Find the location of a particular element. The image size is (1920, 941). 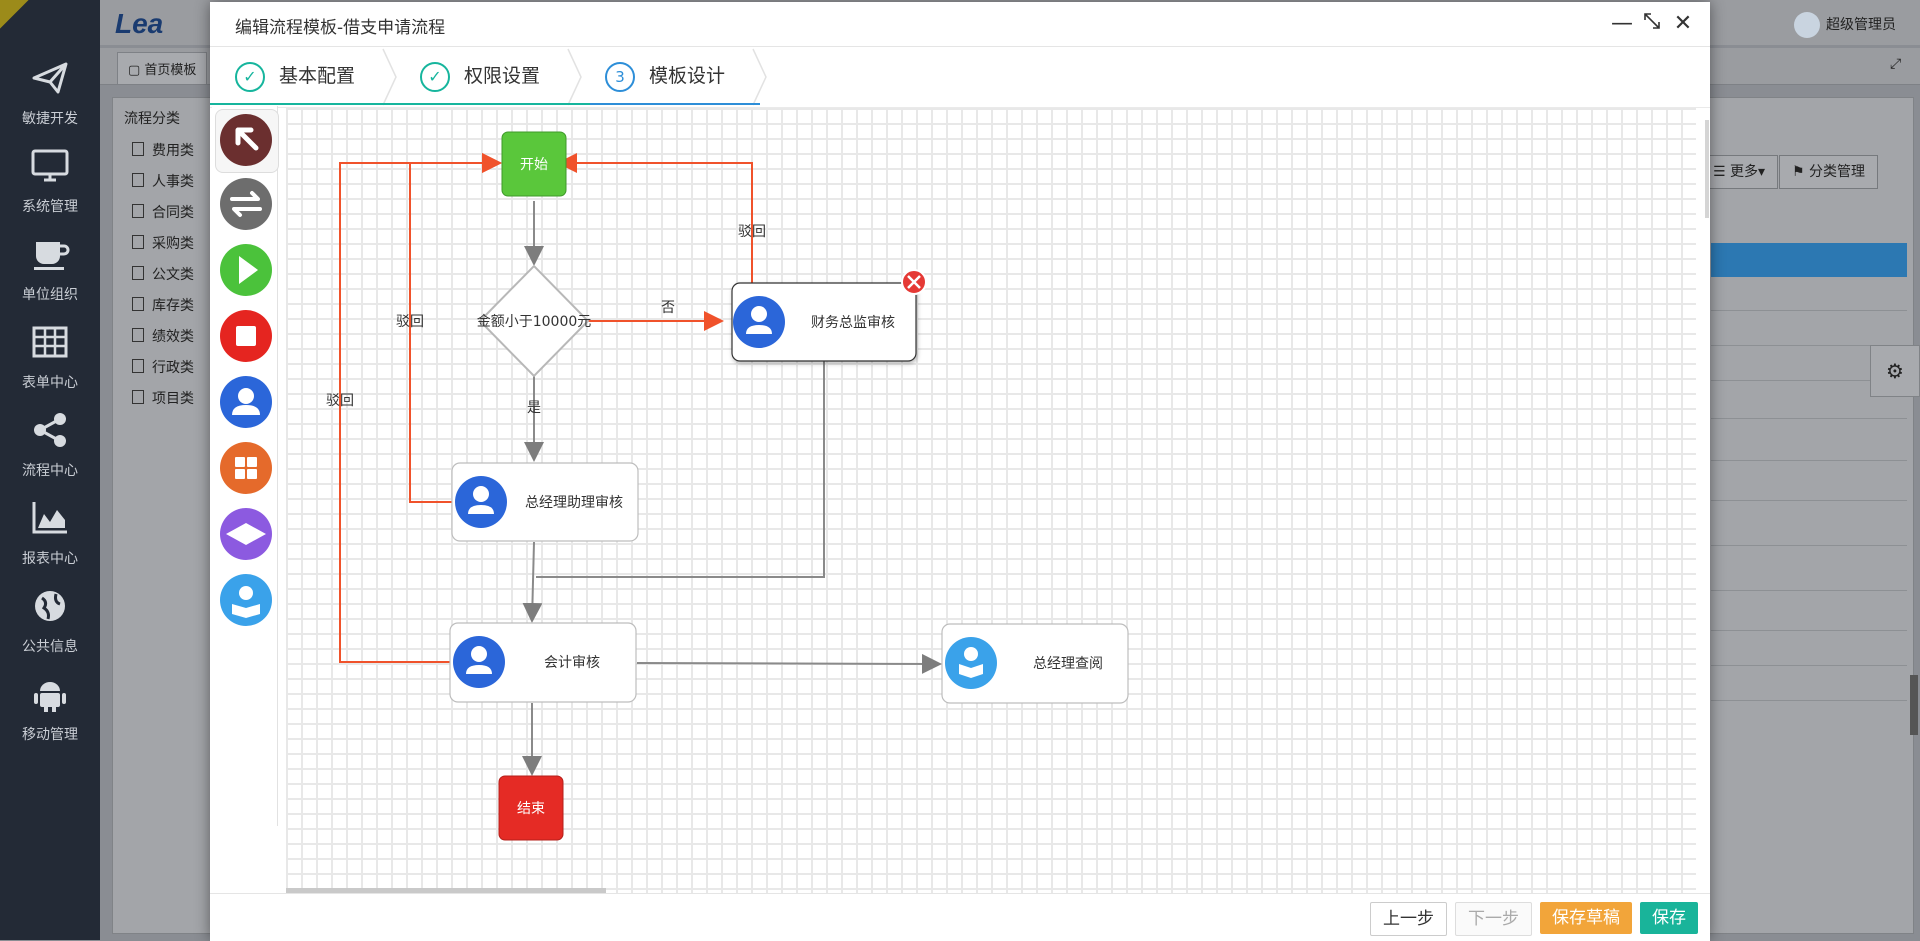

line-accounting-to-cc is located at coordinates (789, 663).